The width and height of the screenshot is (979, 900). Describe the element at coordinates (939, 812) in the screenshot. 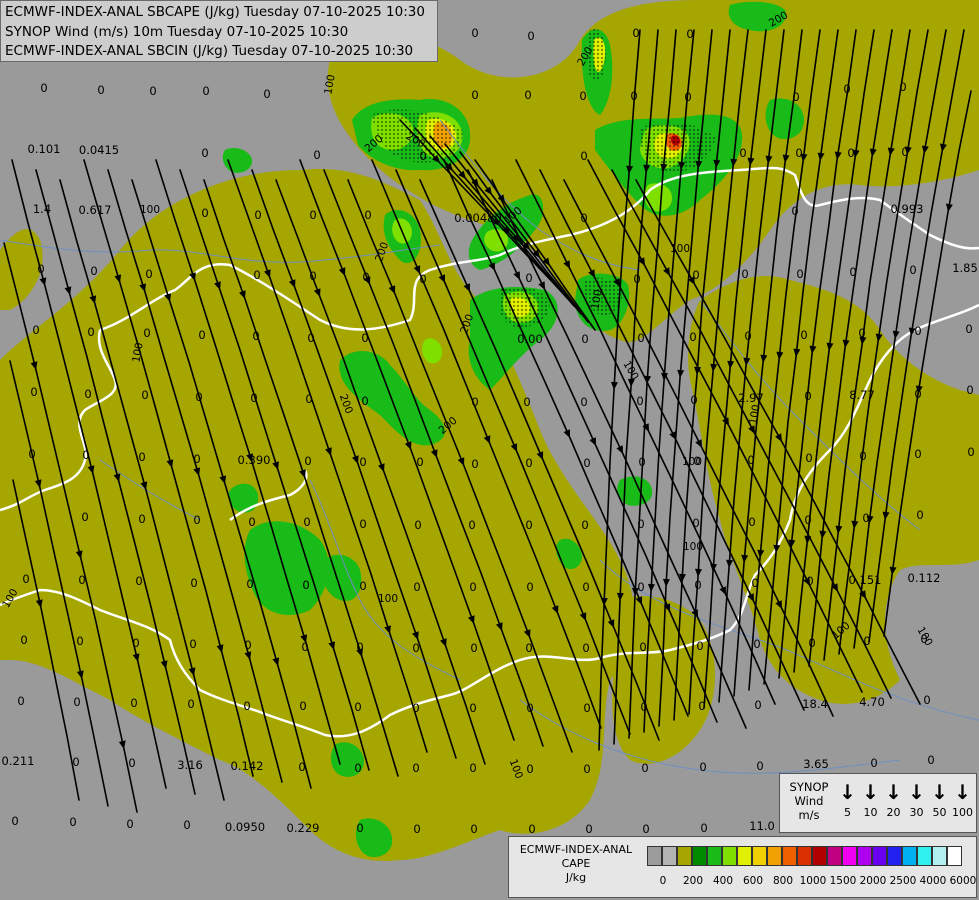

I see `synop-value: 50` at that location.